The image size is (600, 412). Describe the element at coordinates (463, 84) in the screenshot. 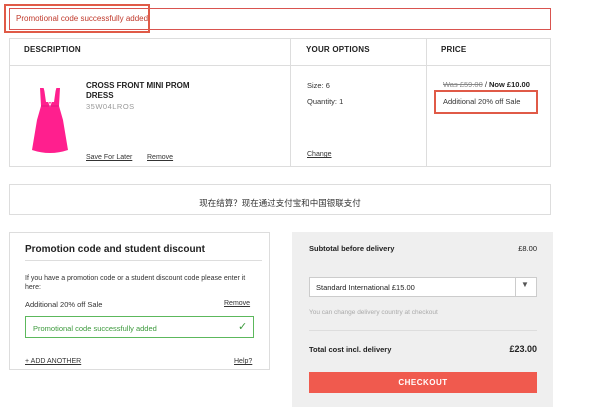

I see `was-price: Was £59.00` at that location.